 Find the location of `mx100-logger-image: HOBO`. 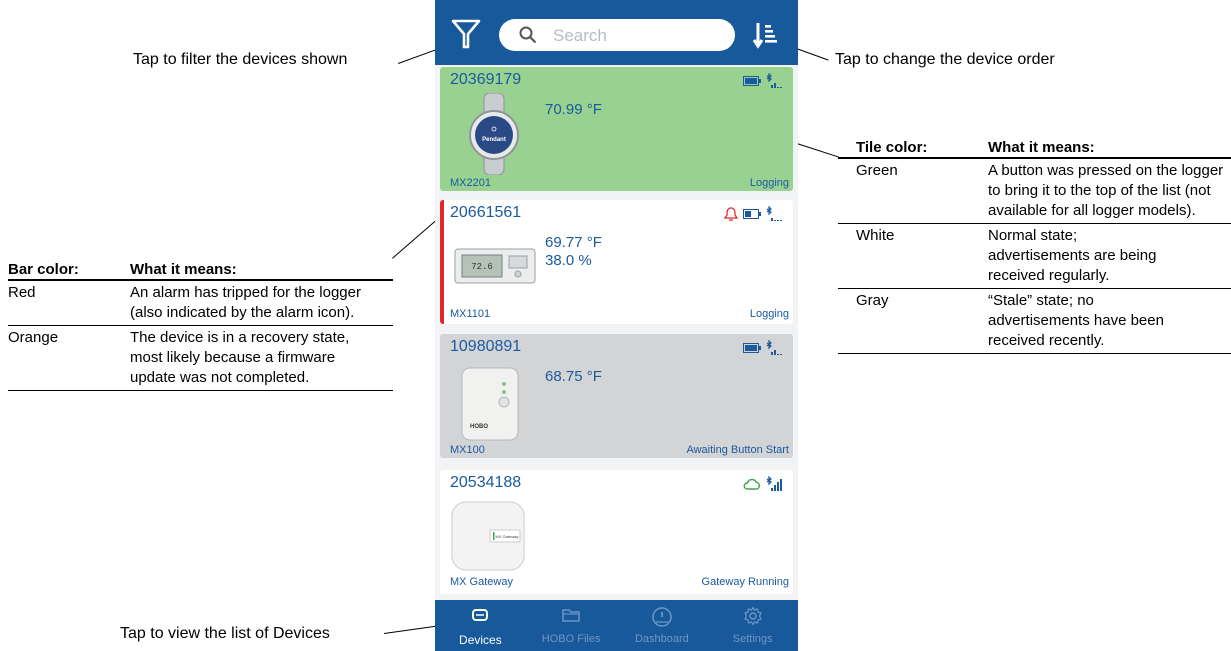

mx100-logger-image: HOBO is located at coordinates (490, 404).